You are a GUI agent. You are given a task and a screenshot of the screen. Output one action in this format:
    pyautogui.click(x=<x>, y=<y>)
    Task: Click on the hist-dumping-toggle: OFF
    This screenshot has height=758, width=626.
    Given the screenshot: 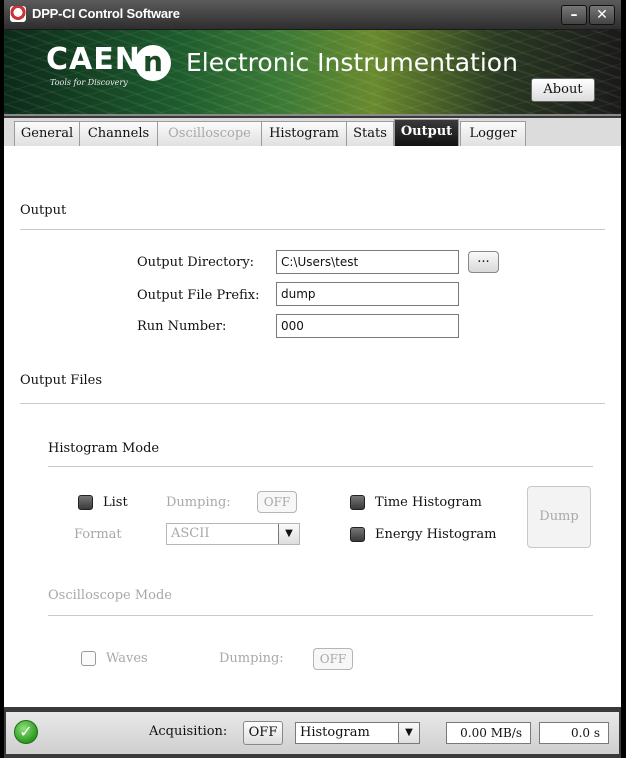 What is the action you would take?
    pyautogui.click(x=277, y=502)
    